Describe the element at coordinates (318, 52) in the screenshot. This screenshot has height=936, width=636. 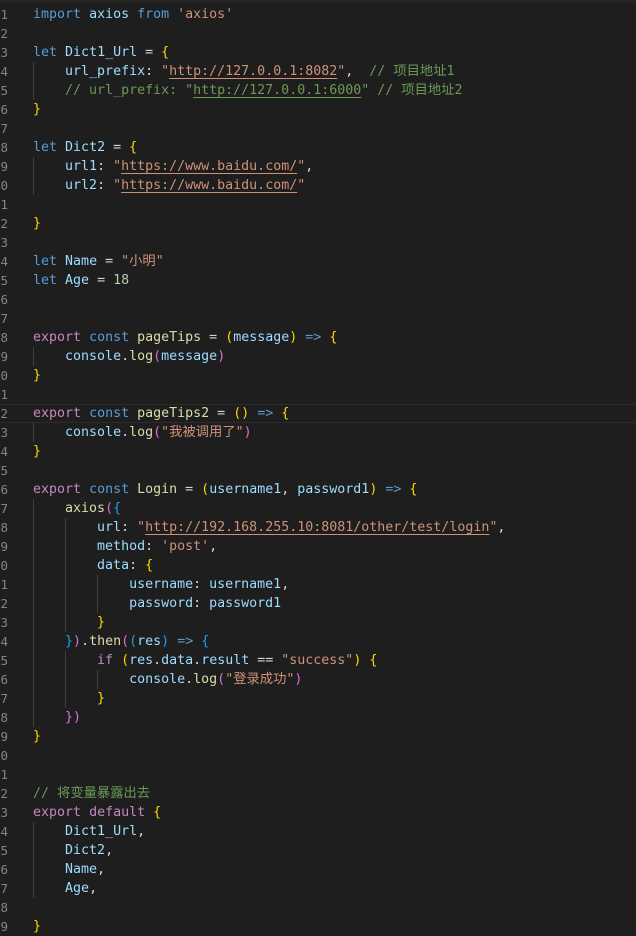
I see `code-line: 3 let Dict1_Url = {` at that location.